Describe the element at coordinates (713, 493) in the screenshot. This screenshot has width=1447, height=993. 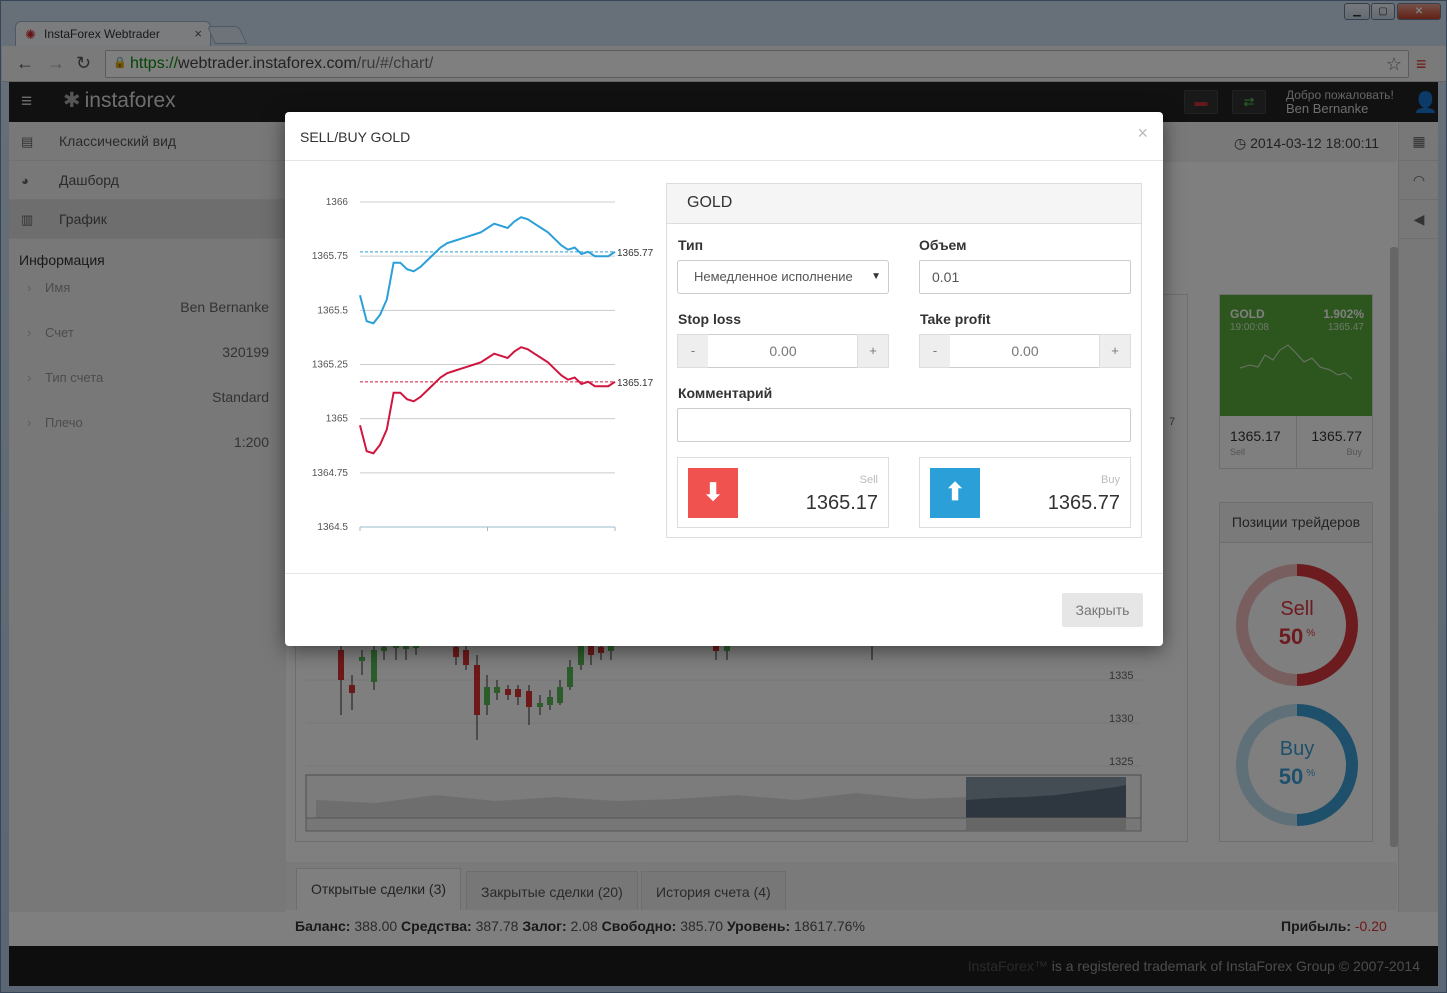
I see `arrow-down-icon: ⬇` at that location.